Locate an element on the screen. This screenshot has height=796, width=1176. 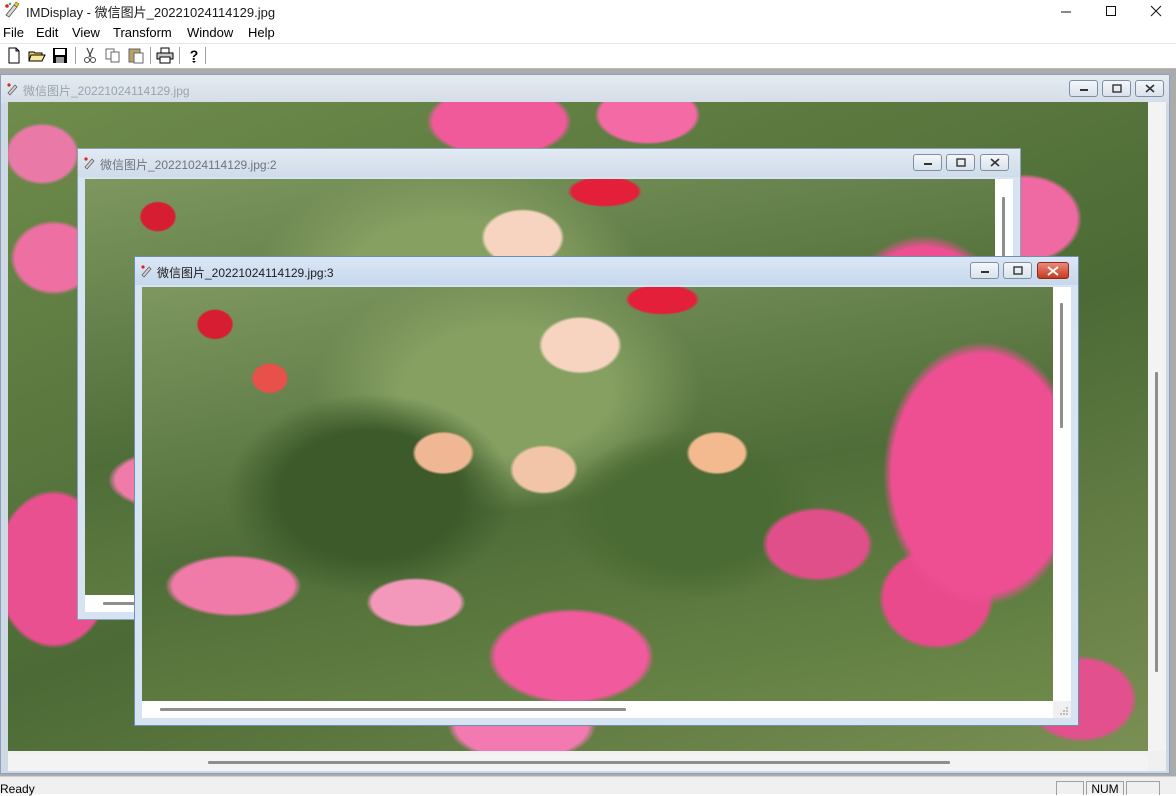
child-3-vertical-thumb is located at coordinates (1061, 365).